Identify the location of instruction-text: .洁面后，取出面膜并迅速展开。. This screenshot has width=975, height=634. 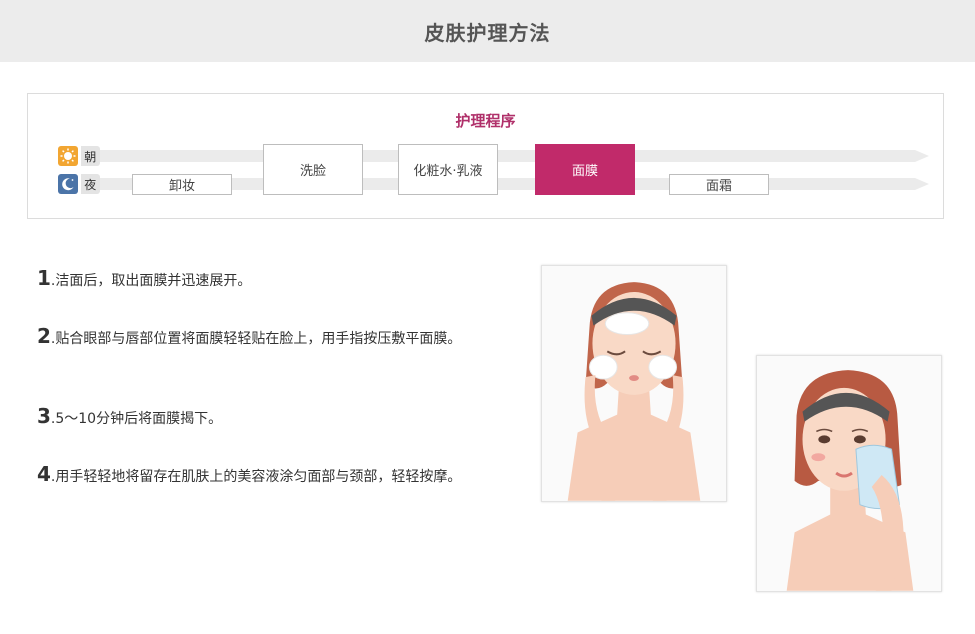
(151, 281).